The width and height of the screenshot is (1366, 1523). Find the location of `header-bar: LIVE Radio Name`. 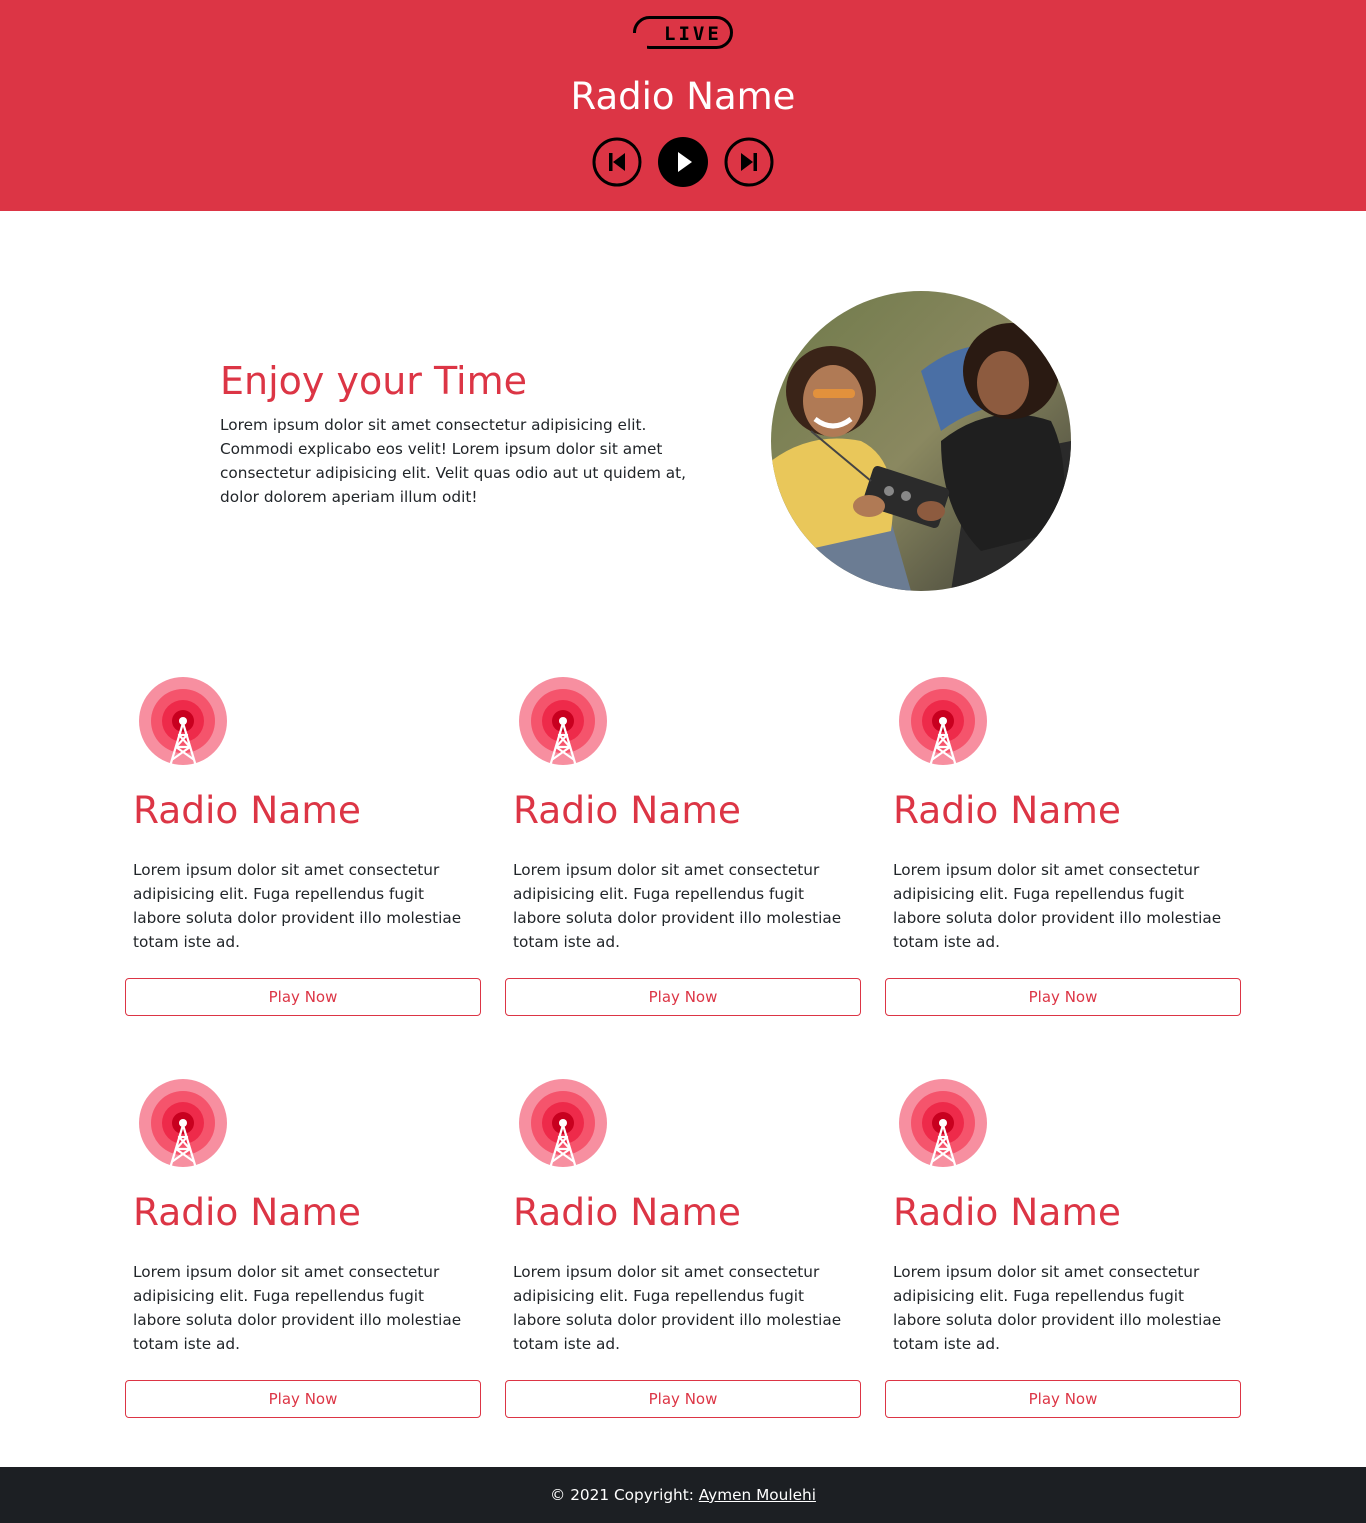

header-bar: LIVE Radio Name is located at coordinates (683, 105).